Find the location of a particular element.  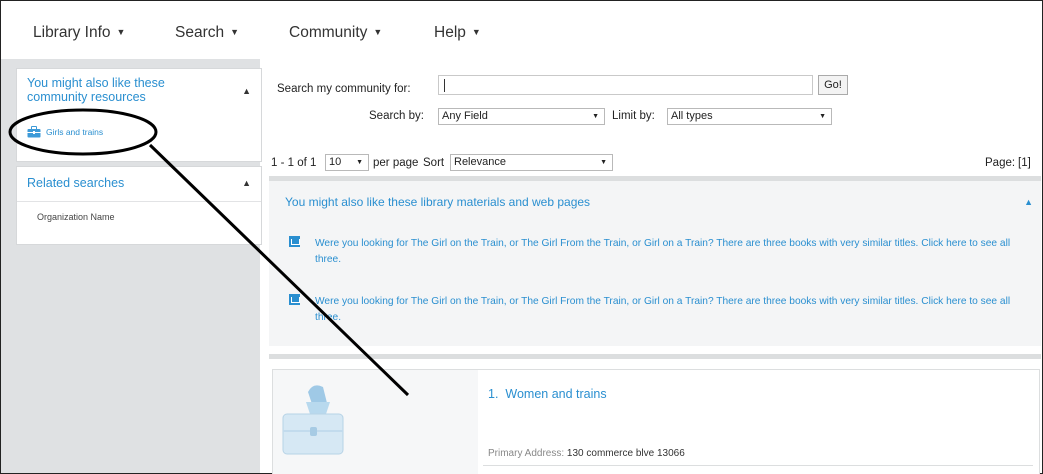

result-title-text: Women and trains is located at coordinates (556, 394).